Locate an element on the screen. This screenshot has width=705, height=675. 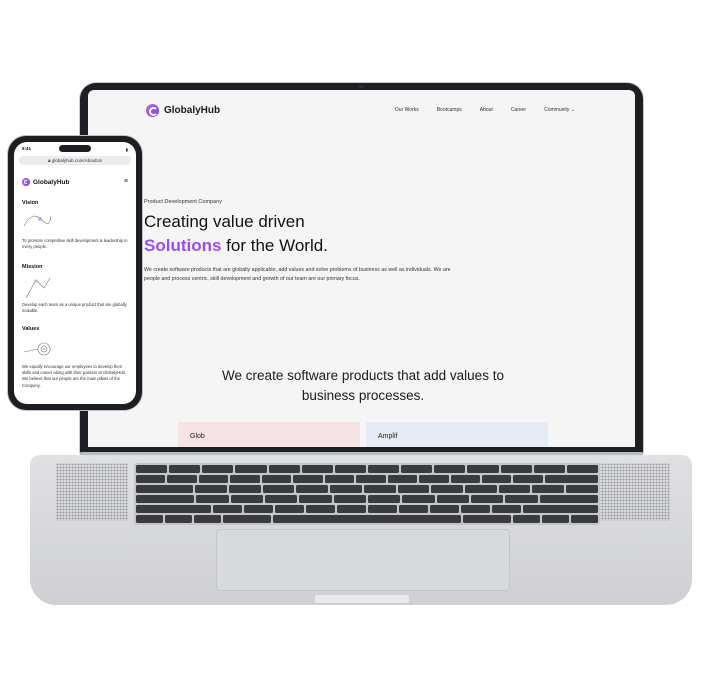
vision-illustration is located at coordinates (37, 221).